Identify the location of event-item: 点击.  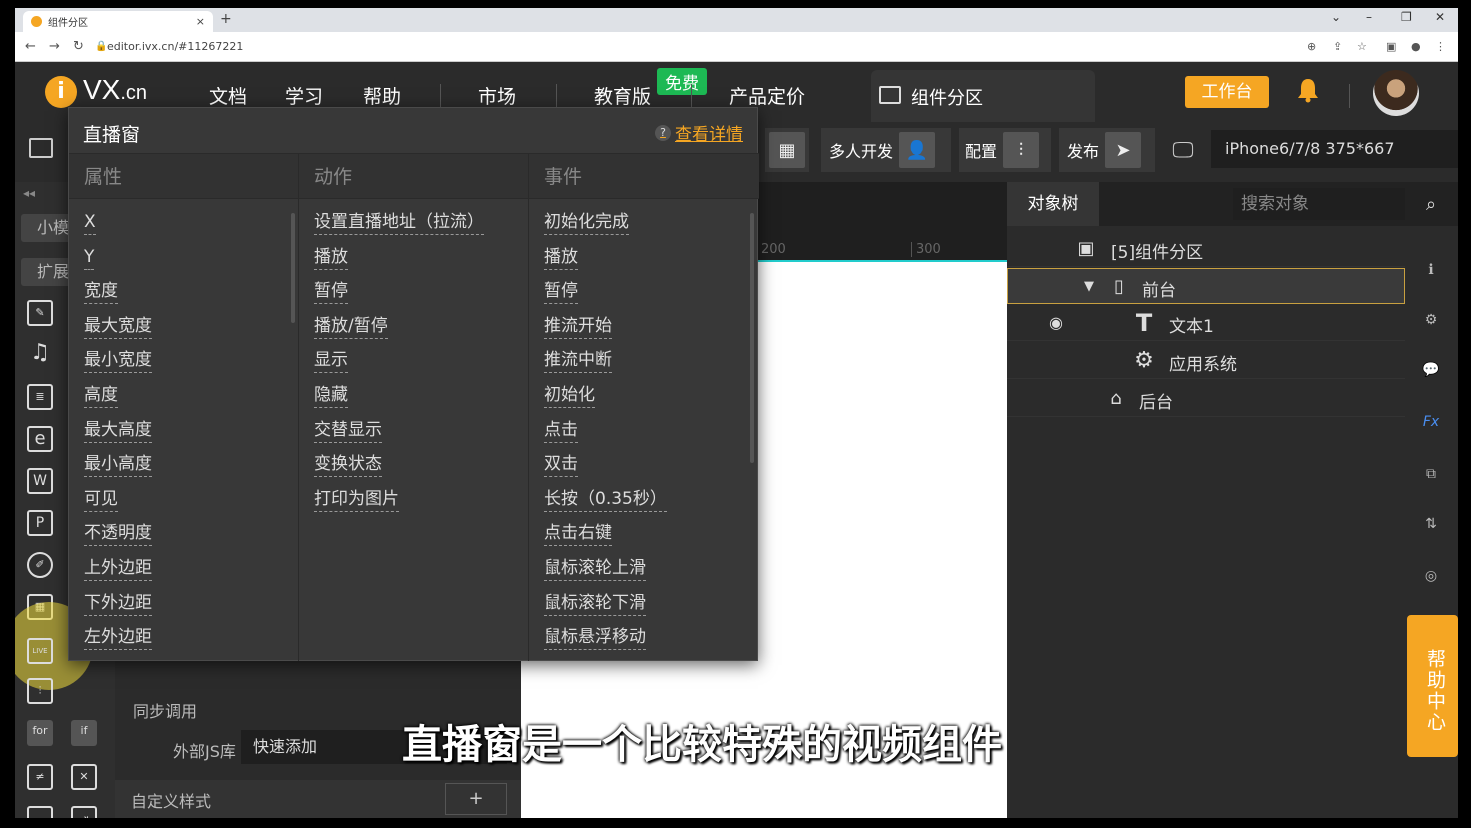
(561, 430).